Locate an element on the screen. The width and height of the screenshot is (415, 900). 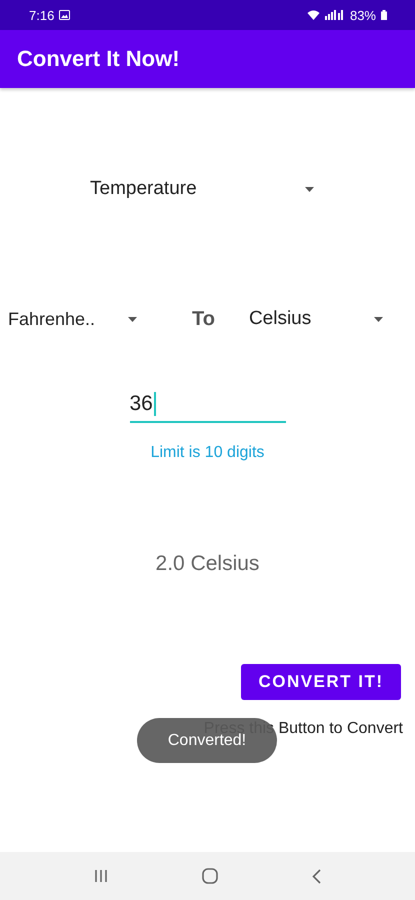
helper-text: Limit is 10 digits is located at coordinates (207, 453).